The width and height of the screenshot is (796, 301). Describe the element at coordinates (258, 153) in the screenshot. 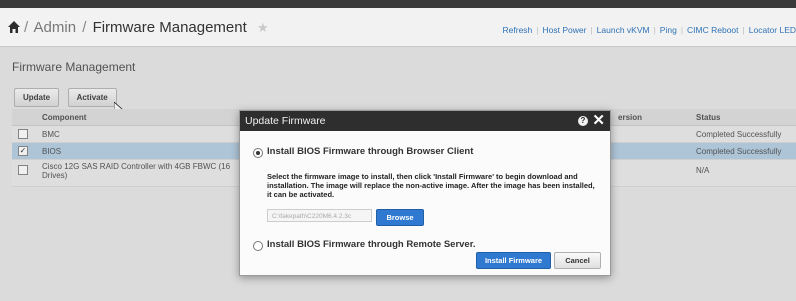

I see `radio-browser-client` at that location.